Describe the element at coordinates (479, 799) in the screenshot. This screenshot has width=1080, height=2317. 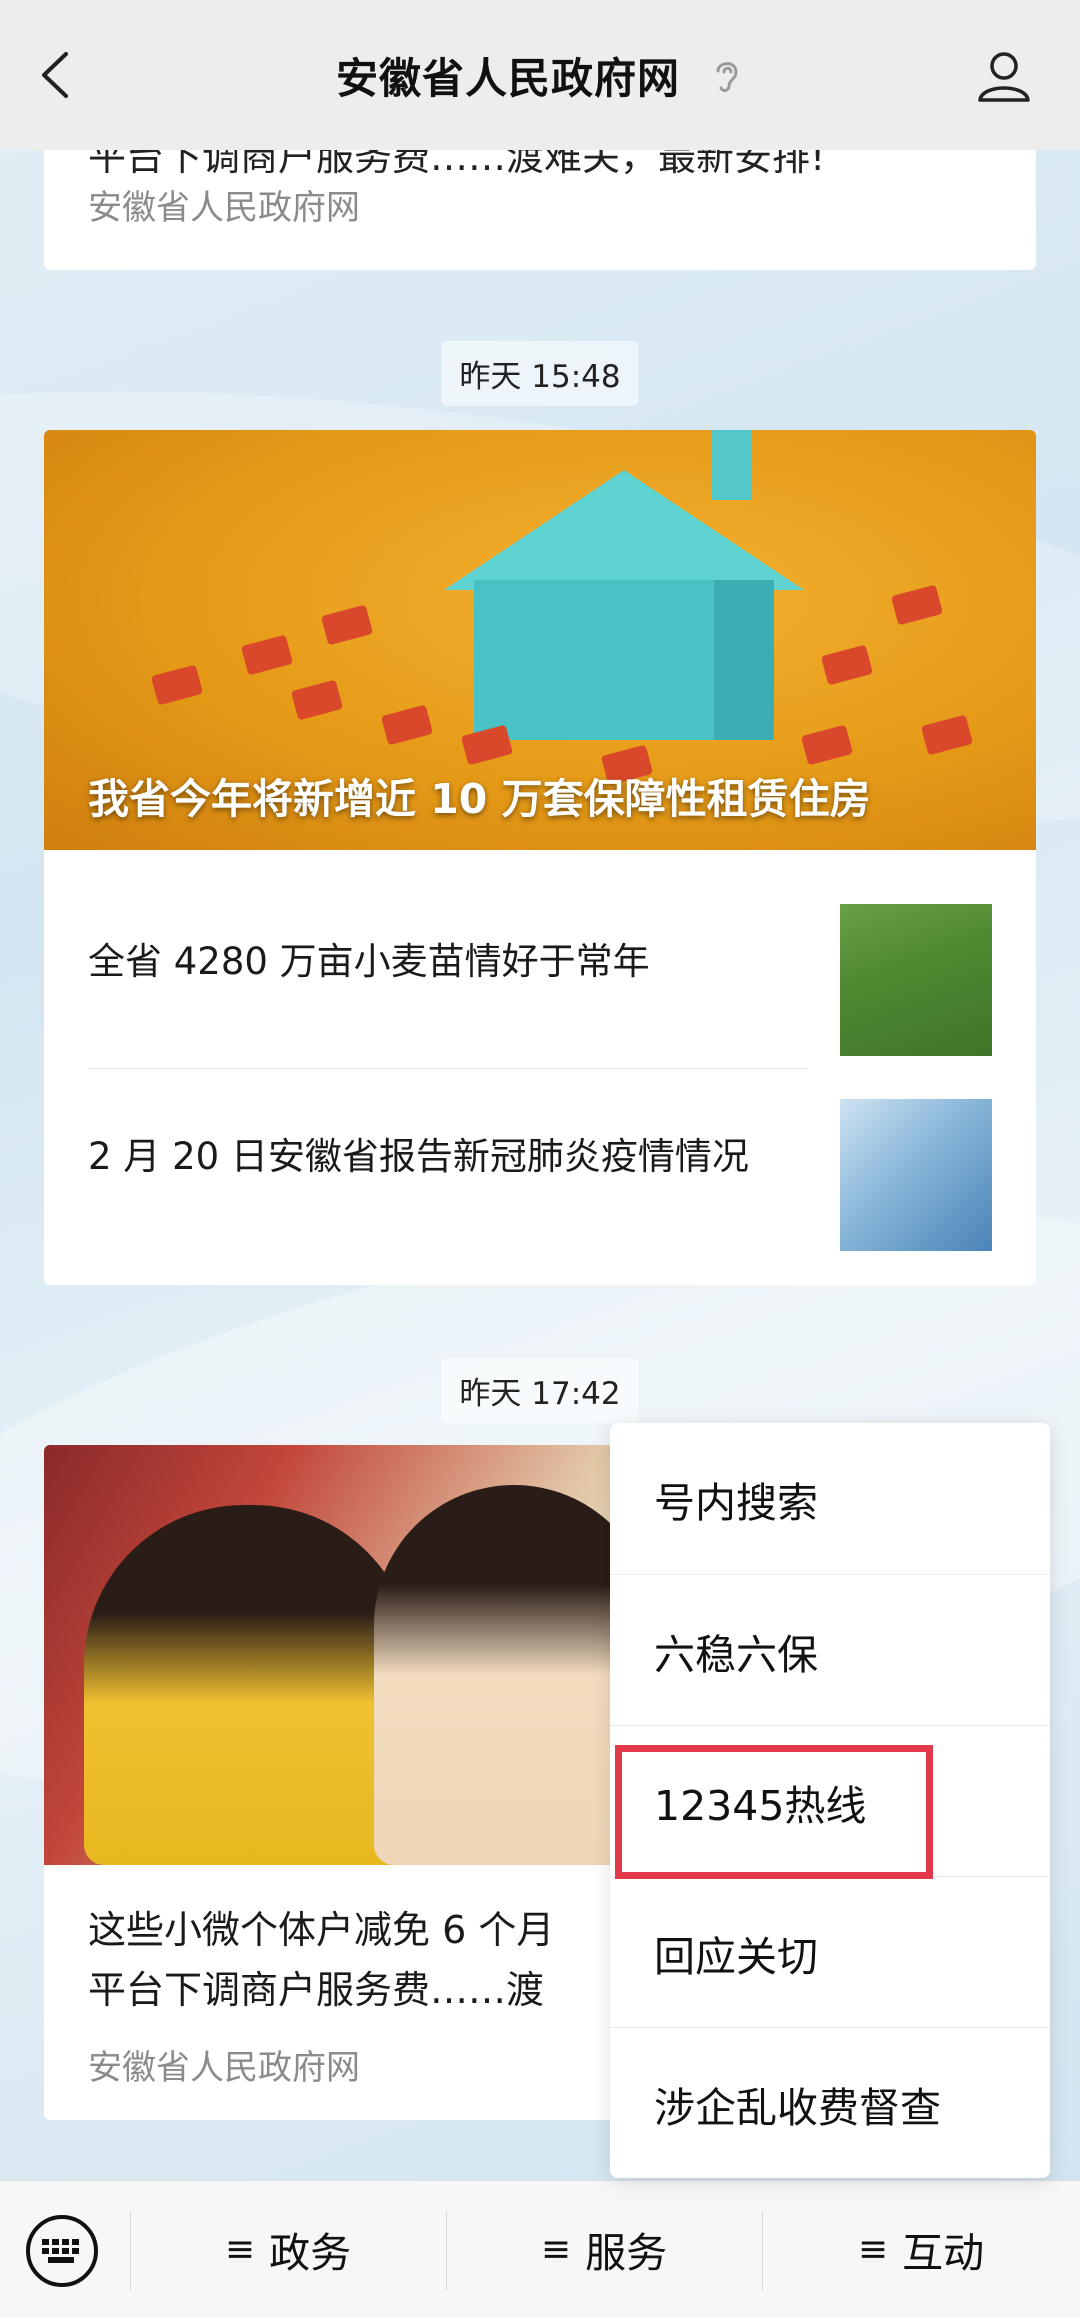
I see `hero-caption: 我省今年将新增近 10 万套保障性租赁住房` at that location.